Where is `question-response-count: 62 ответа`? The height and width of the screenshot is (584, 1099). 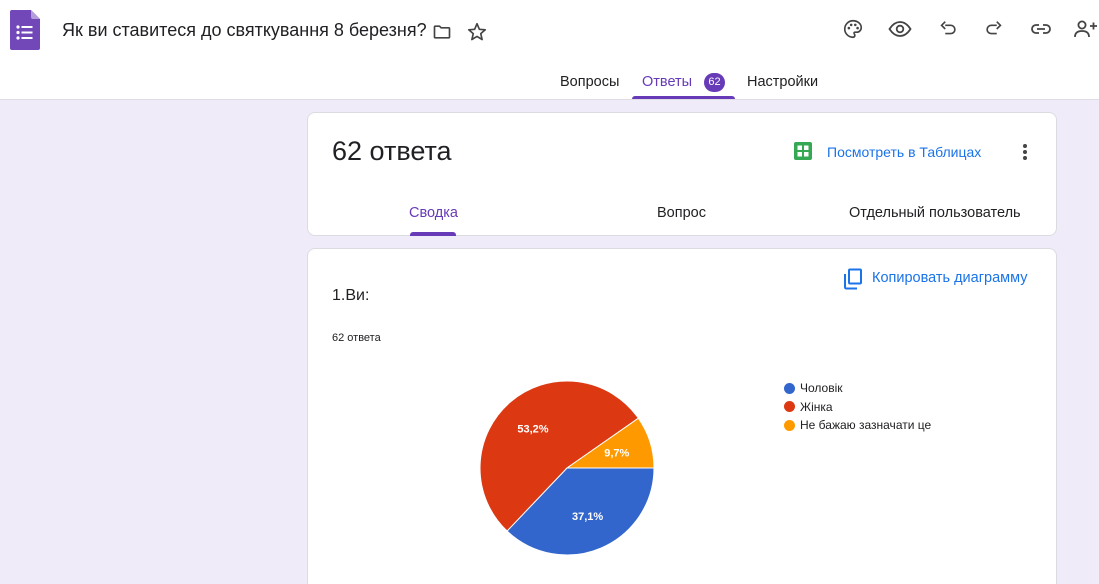 question-response-count: 62 ответа is located at coordinates (356, 338).